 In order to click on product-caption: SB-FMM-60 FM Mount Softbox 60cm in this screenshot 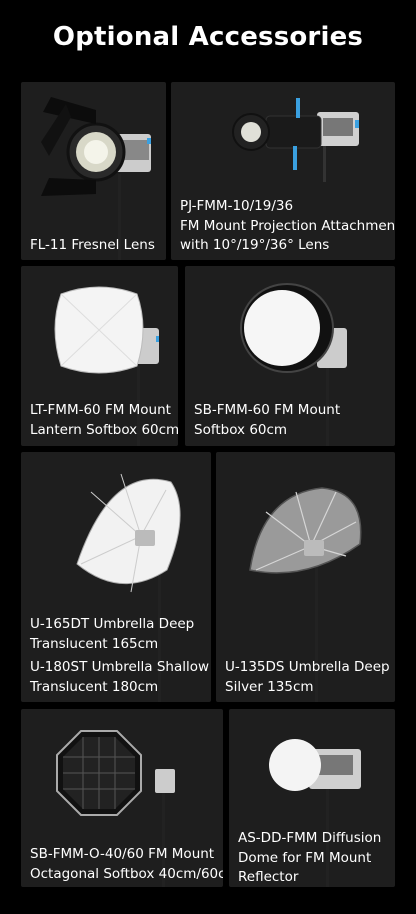, I will do `click(267, 420)`.